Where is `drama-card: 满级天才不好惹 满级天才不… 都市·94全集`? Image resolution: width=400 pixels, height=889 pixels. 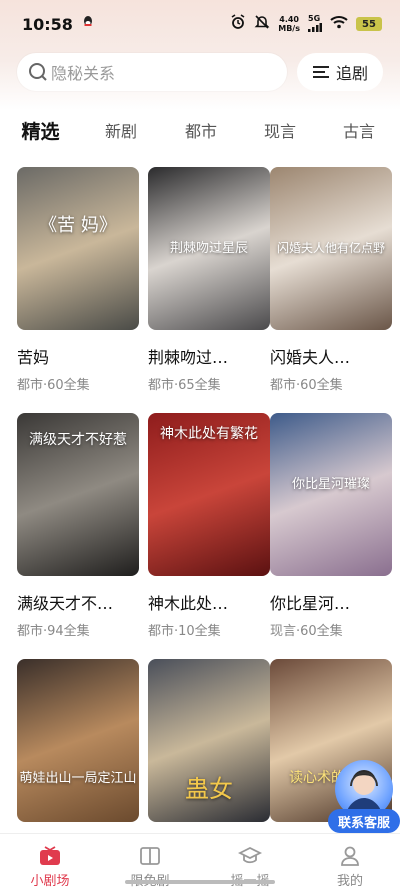 drama-card: 满级天才不好惹 满级天才不… 都市·94全集 is located at coordinates (78, 526).